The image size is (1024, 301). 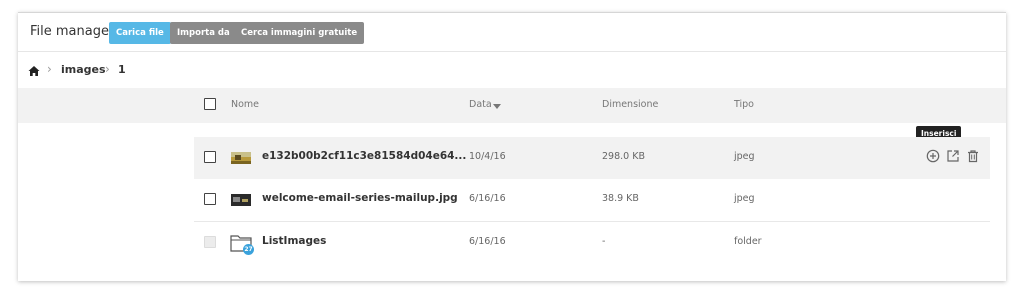 I want to click on select-all-checkbox, so click(x=210, y=104).